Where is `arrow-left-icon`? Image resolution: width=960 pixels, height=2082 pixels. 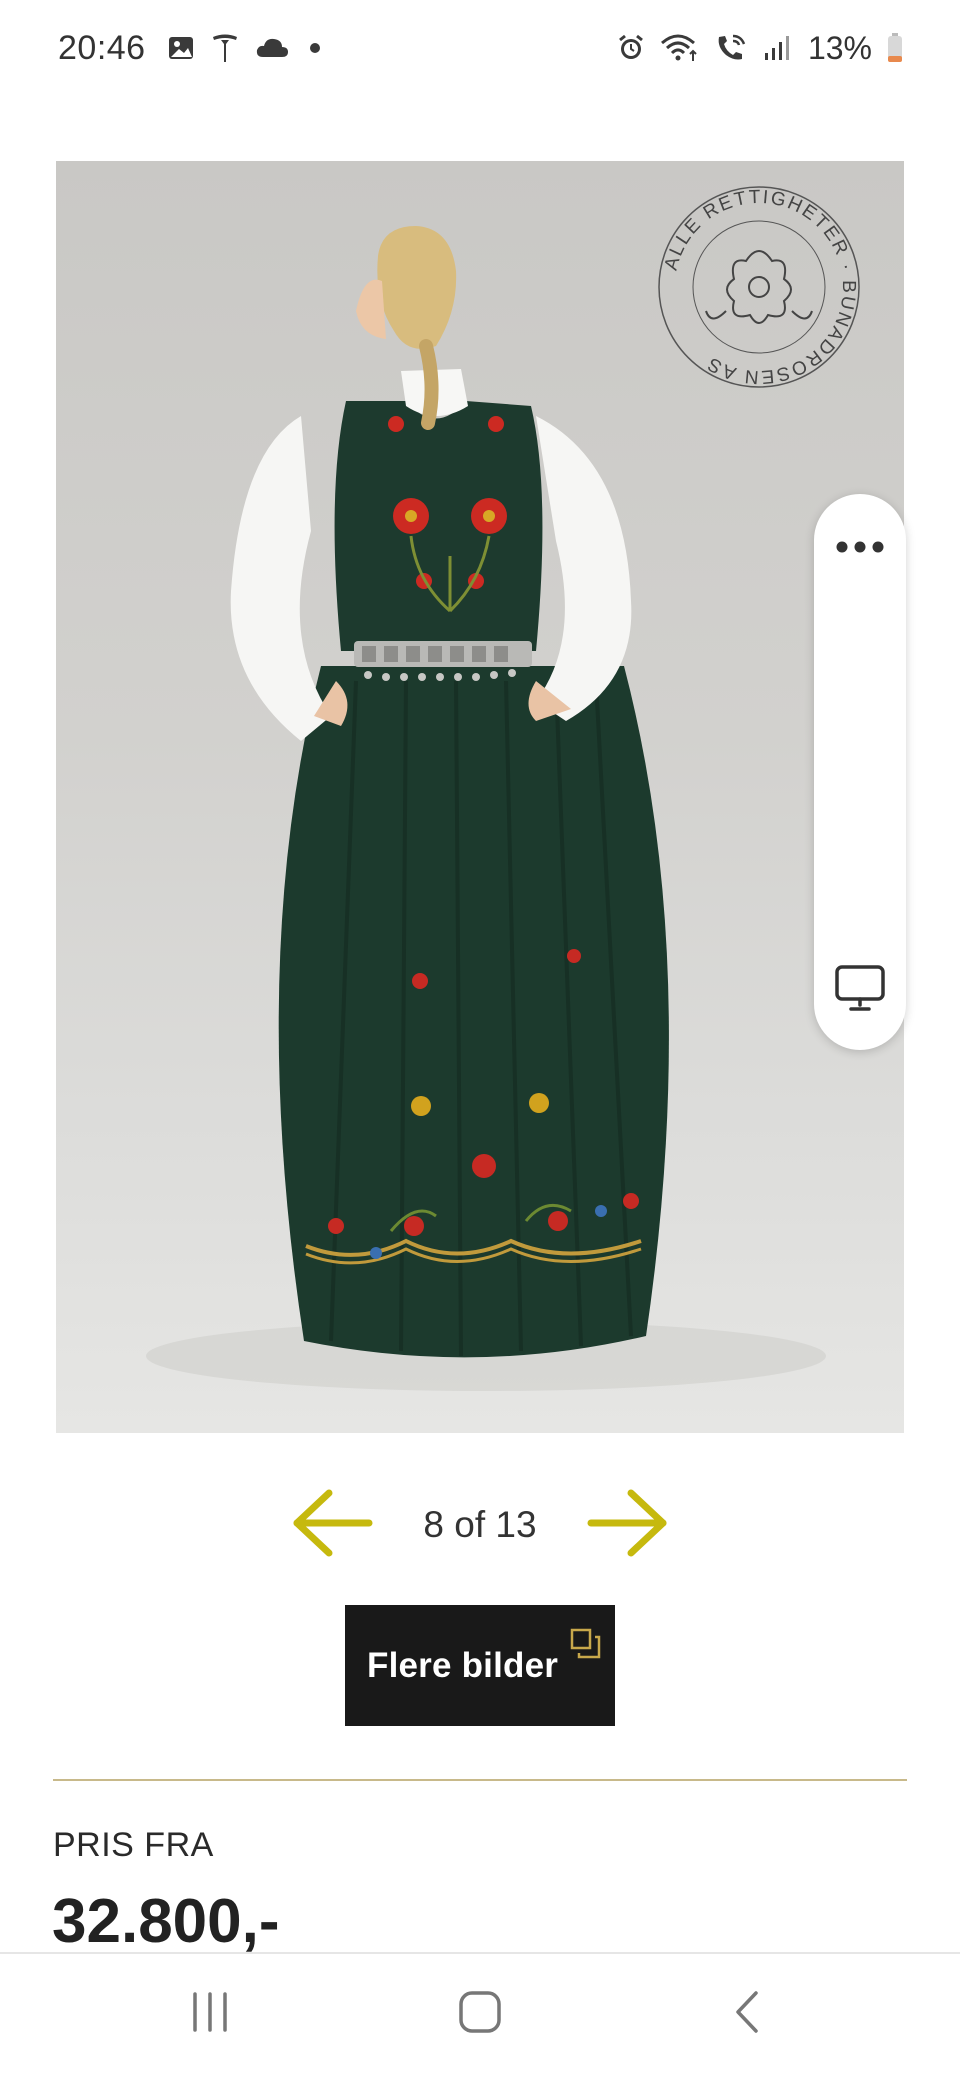 arrow-left-icon is located at coordinates (331, 1525).